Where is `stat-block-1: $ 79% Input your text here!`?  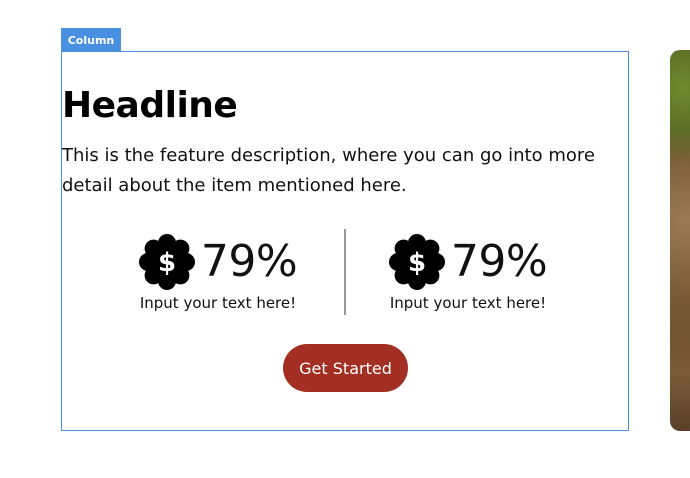 stat-block-1: $ 79% Input your text here! is located at coordinates (218, 272).